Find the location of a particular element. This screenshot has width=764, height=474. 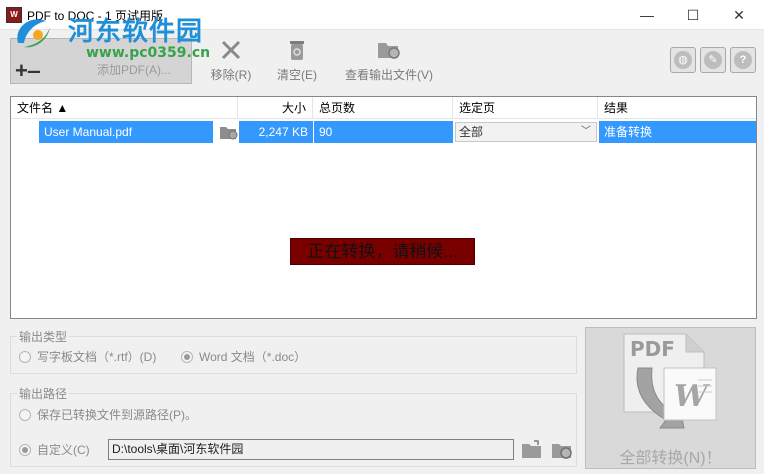

help-button: ? is located at coordinates (743, 60).